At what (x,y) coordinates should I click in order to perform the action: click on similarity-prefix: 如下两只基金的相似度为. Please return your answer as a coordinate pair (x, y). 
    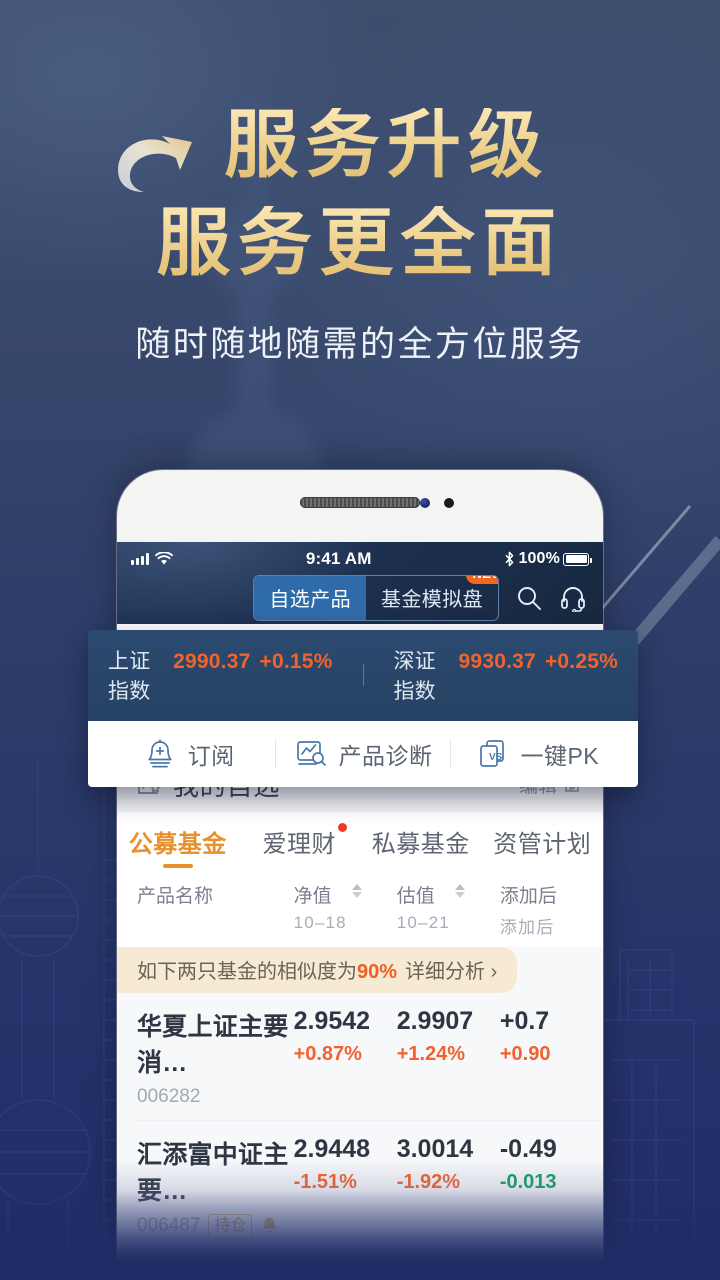
    Looking at the image, I should click on (247, 972).